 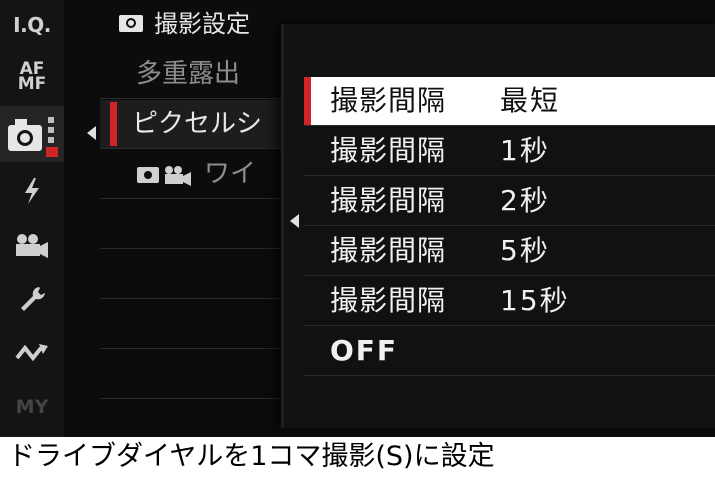 What do you see at coordinates (202, 24) in the screenshot?
I see `menu-title: 撮影設定` at bounding box center [202, 24].